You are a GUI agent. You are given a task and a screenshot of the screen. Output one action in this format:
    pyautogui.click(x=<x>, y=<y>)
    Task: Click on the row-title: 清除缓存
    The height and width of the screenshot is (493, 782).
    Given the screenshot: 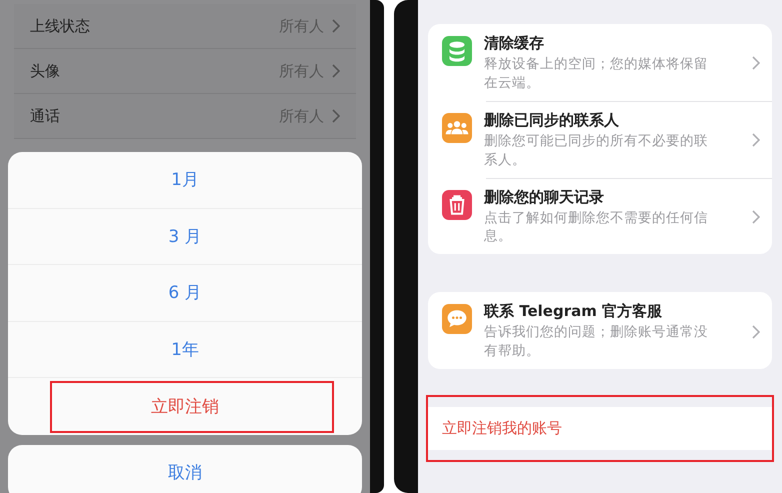 What is the action you would take?
    pyautogui.click(x=514, y=43)
    